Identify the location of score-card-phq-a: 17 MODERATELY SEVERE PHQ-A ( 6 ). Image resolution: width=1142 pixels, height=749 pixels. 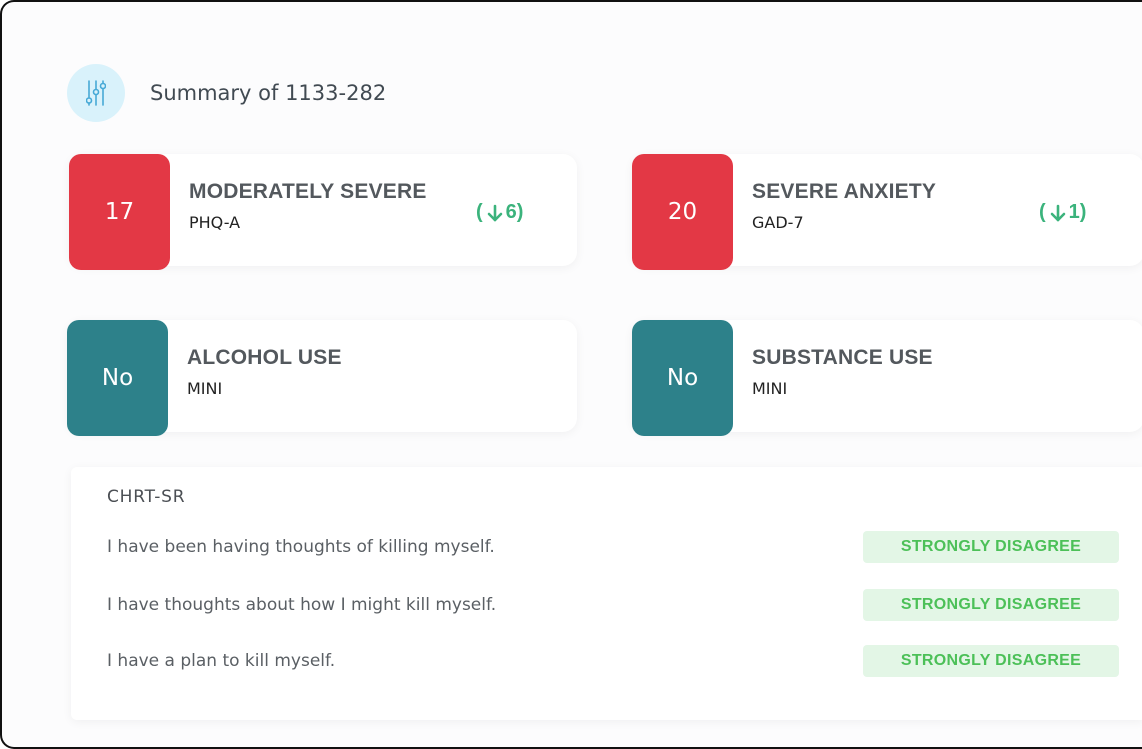
(323, 212).